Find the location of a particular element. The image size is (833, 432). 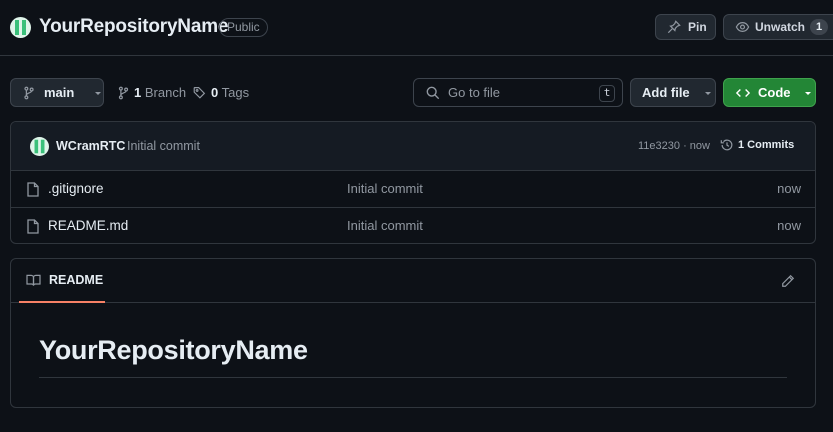

code-button: Code is located at coordinates (769, 92).